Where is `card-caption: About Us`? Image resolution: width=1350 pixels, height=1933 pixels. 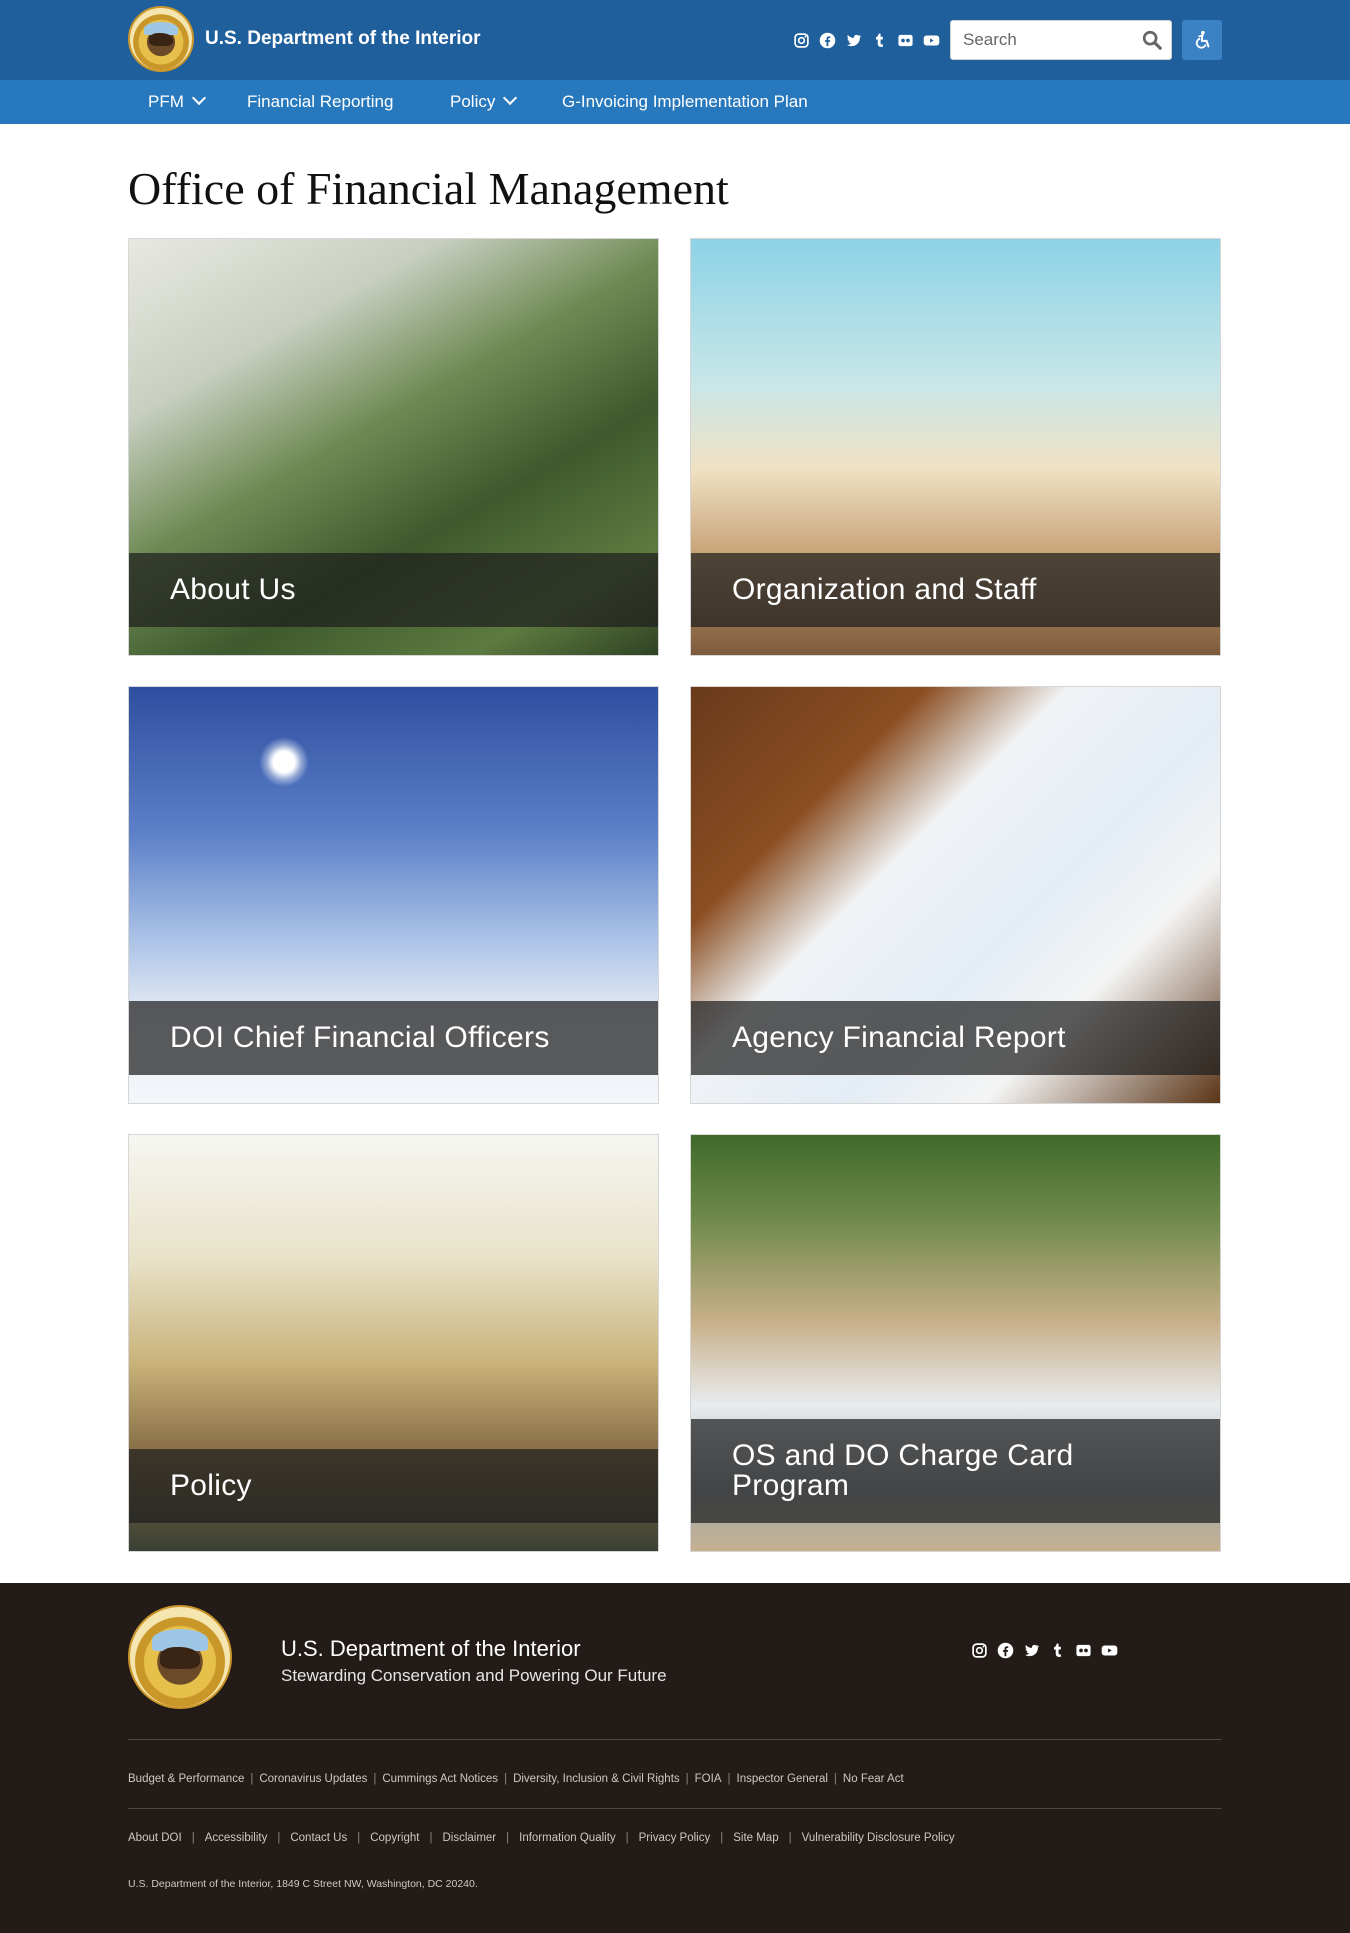 card-caption: About Us is located at coordinates (393, 590).